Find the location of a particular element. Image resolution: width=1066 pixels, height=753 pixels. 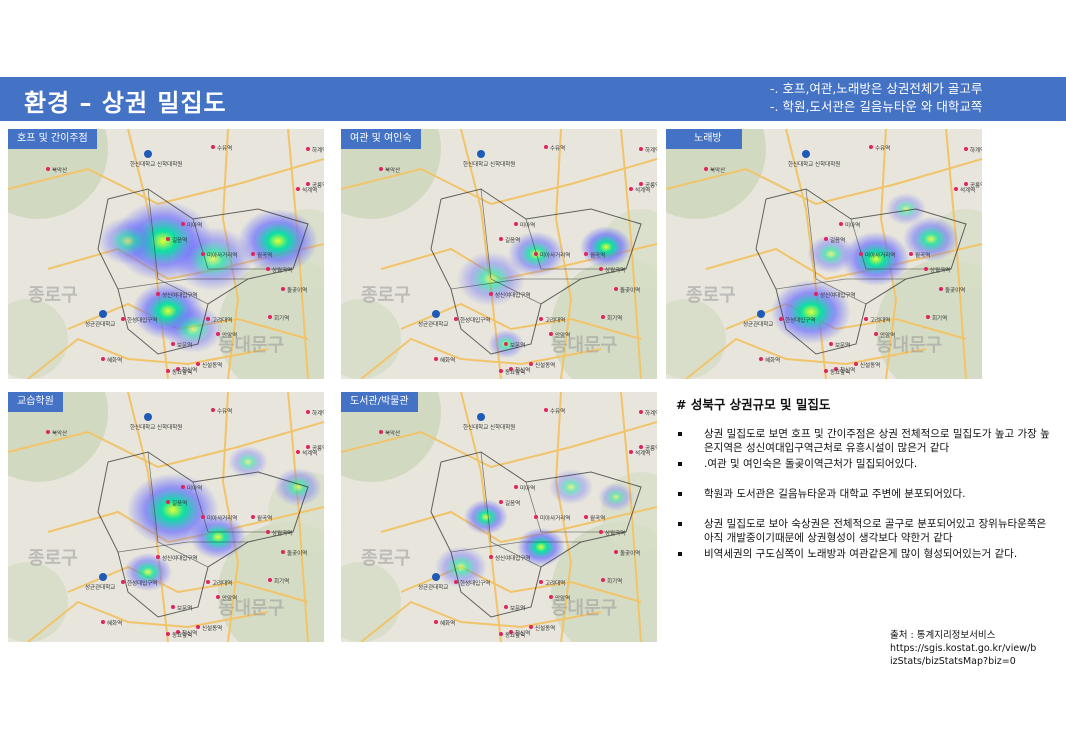

header-note: -. 학원,도서관은 길음뉴타운 와 대학교쪽 is located at coordinates (876, 106).